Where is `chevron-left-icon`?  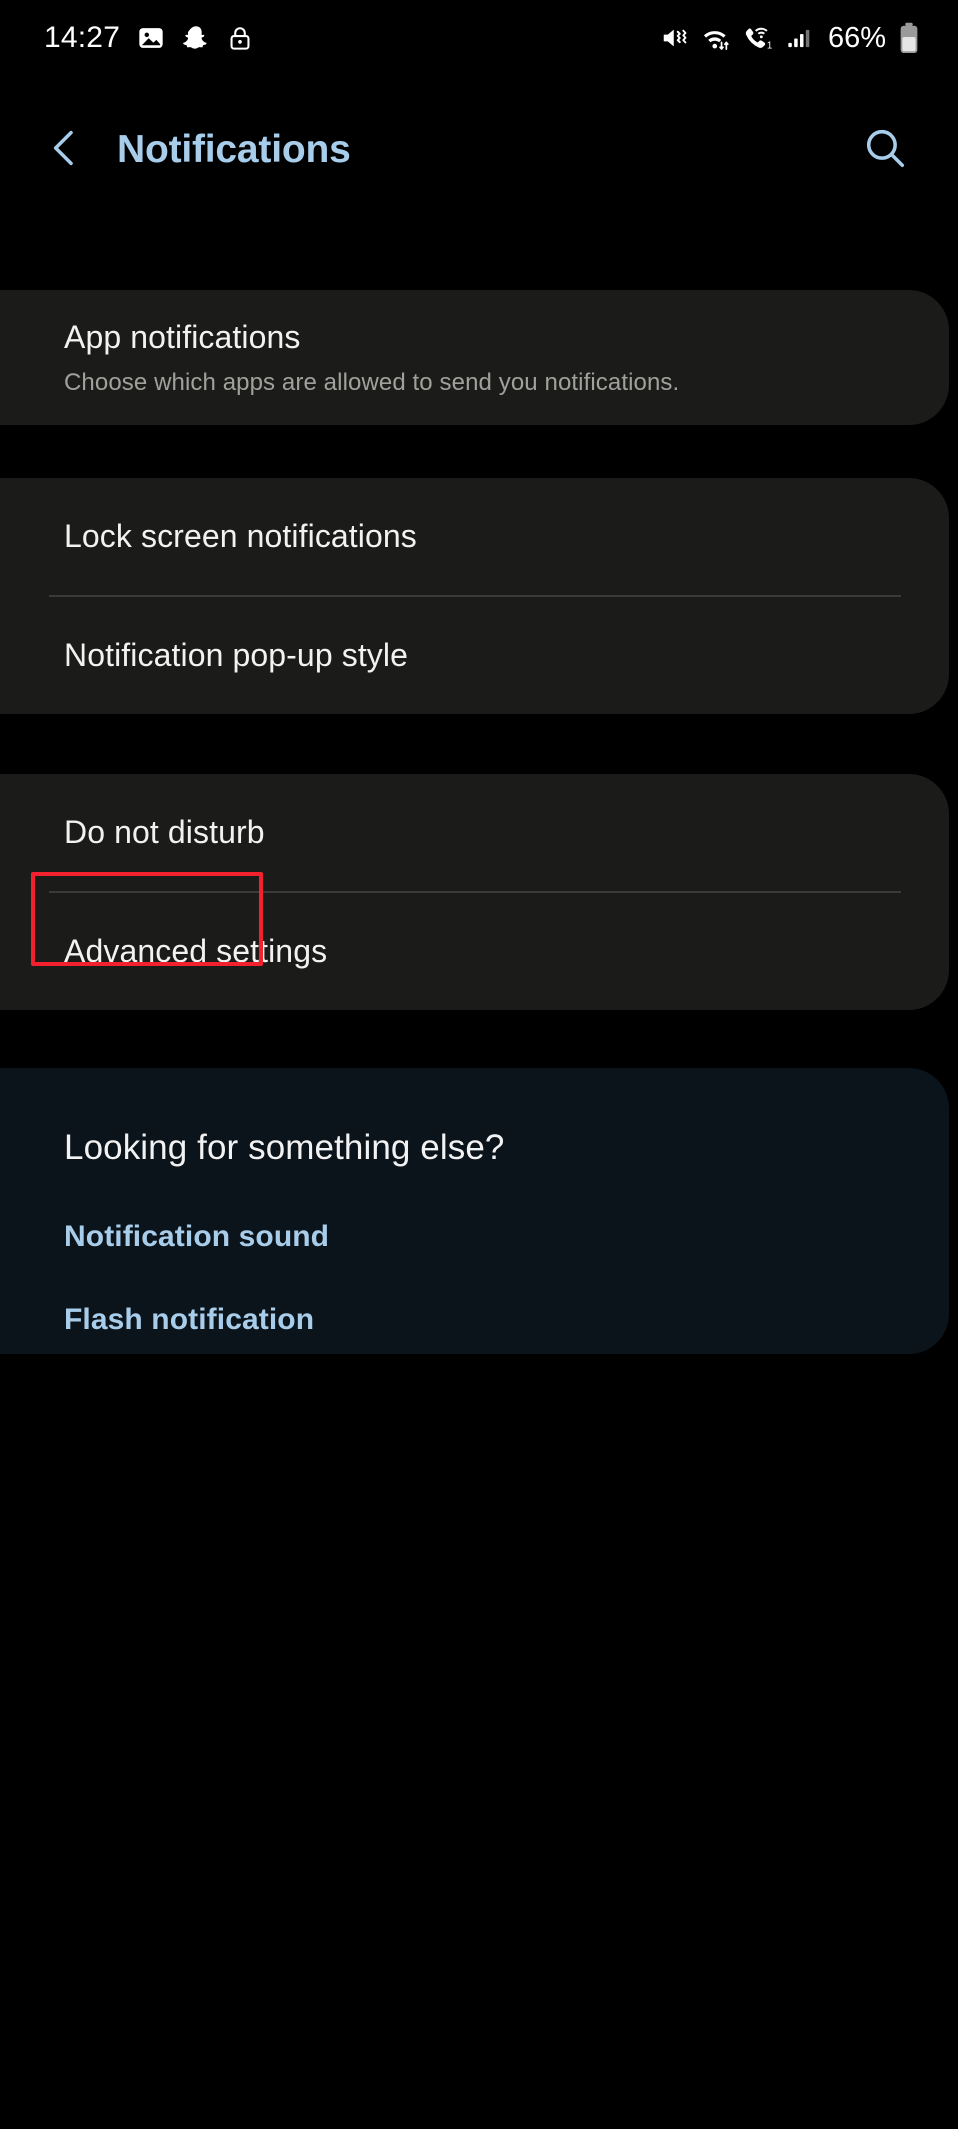 chevron-left-icon is located at coordinates (65, 150).